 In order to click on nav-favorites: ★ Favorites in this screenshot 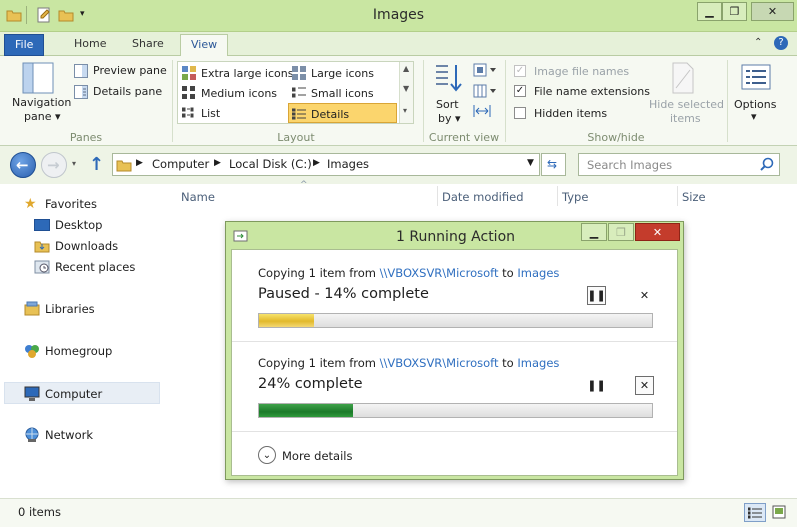, I will do `click(81, 204)`.